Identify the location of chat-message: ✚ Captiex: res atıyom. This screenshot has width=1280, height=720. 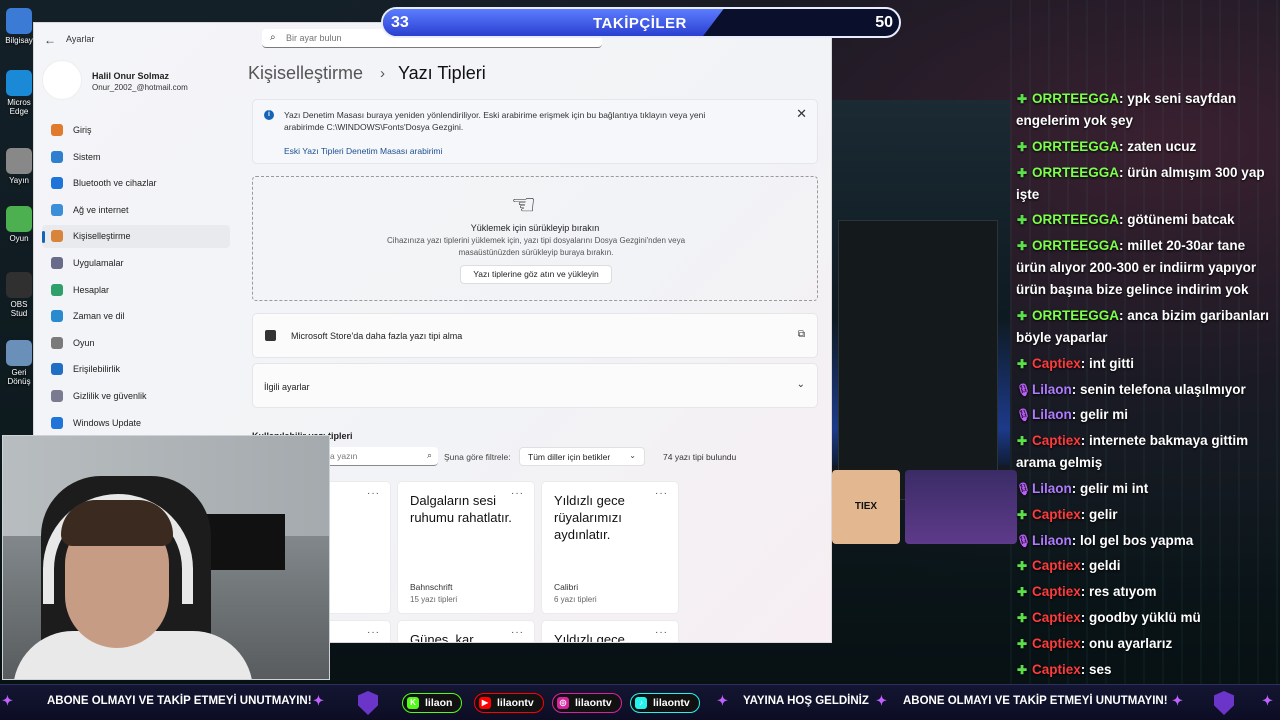
(1147, 592).